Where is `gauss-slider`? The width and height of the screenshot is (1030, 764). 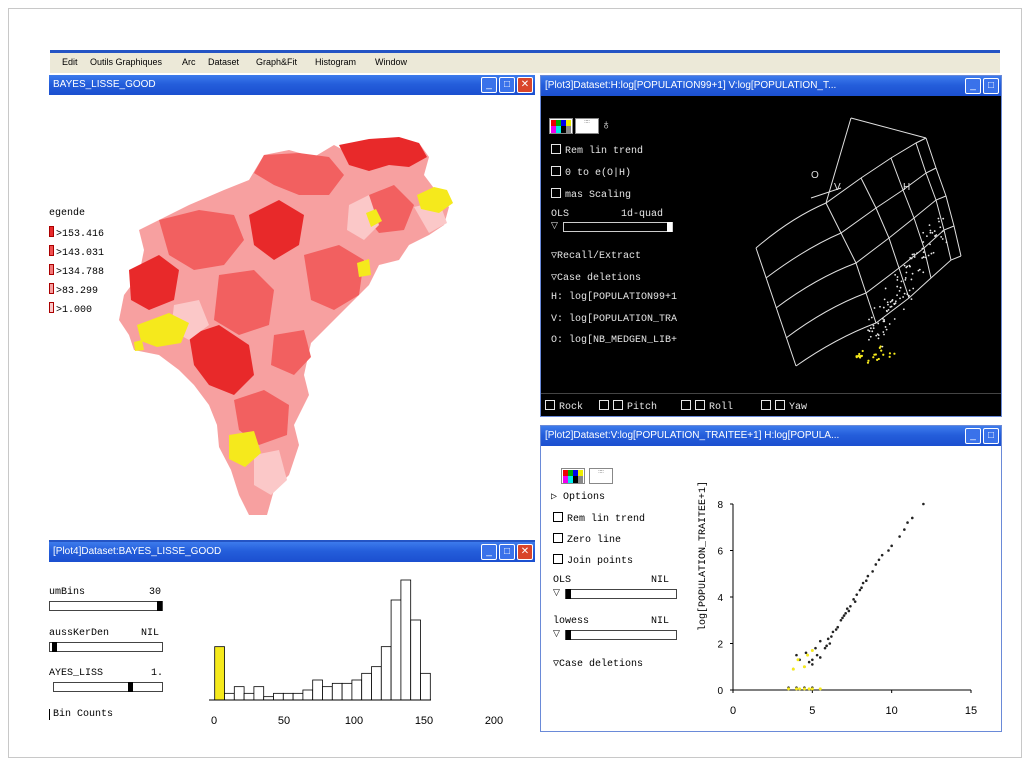 gauss-slider is located at coordinates (106, 647).